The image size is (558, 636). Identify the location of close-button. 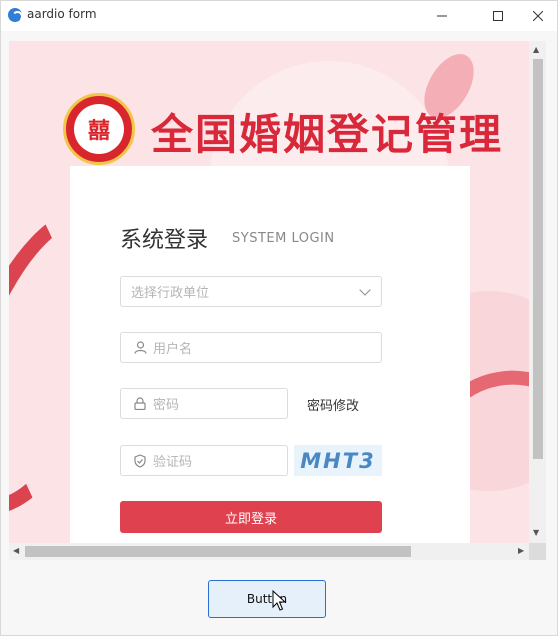
(538, 16).